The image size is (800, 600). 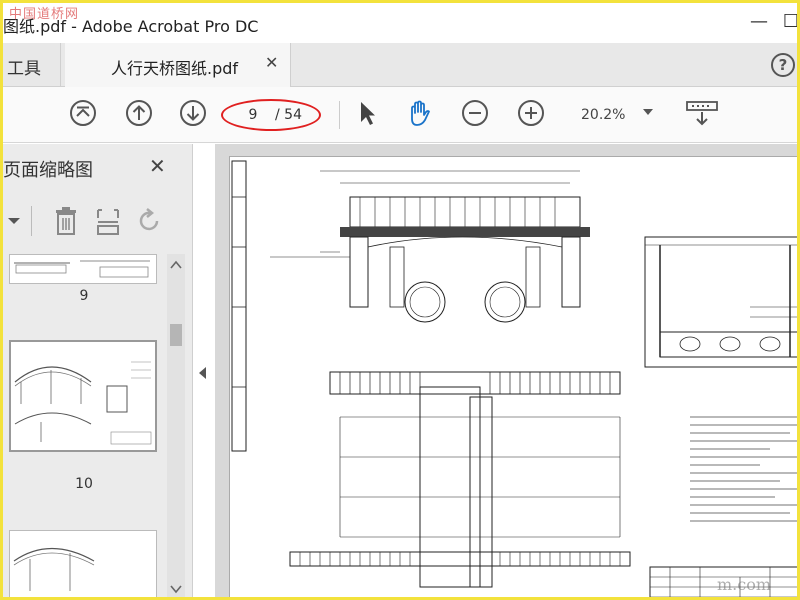 I want to click on tab-document: 人行天桥图纸.pdf, so click(x=178, y=65).